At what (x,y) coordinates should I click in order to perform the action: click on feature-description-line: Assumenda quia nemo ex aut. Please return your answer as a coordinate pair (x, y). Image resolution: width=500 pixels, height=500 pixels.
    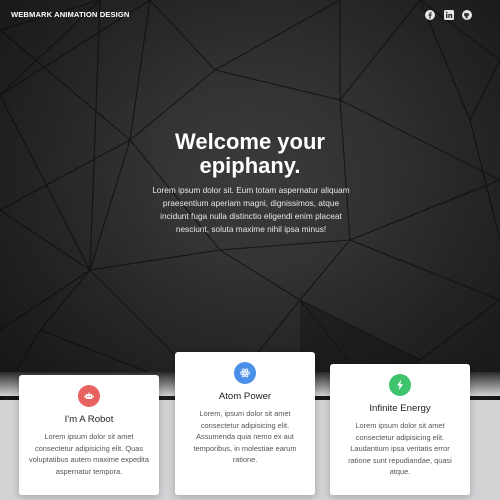
    Looking at the image, I should click on (245, 437).